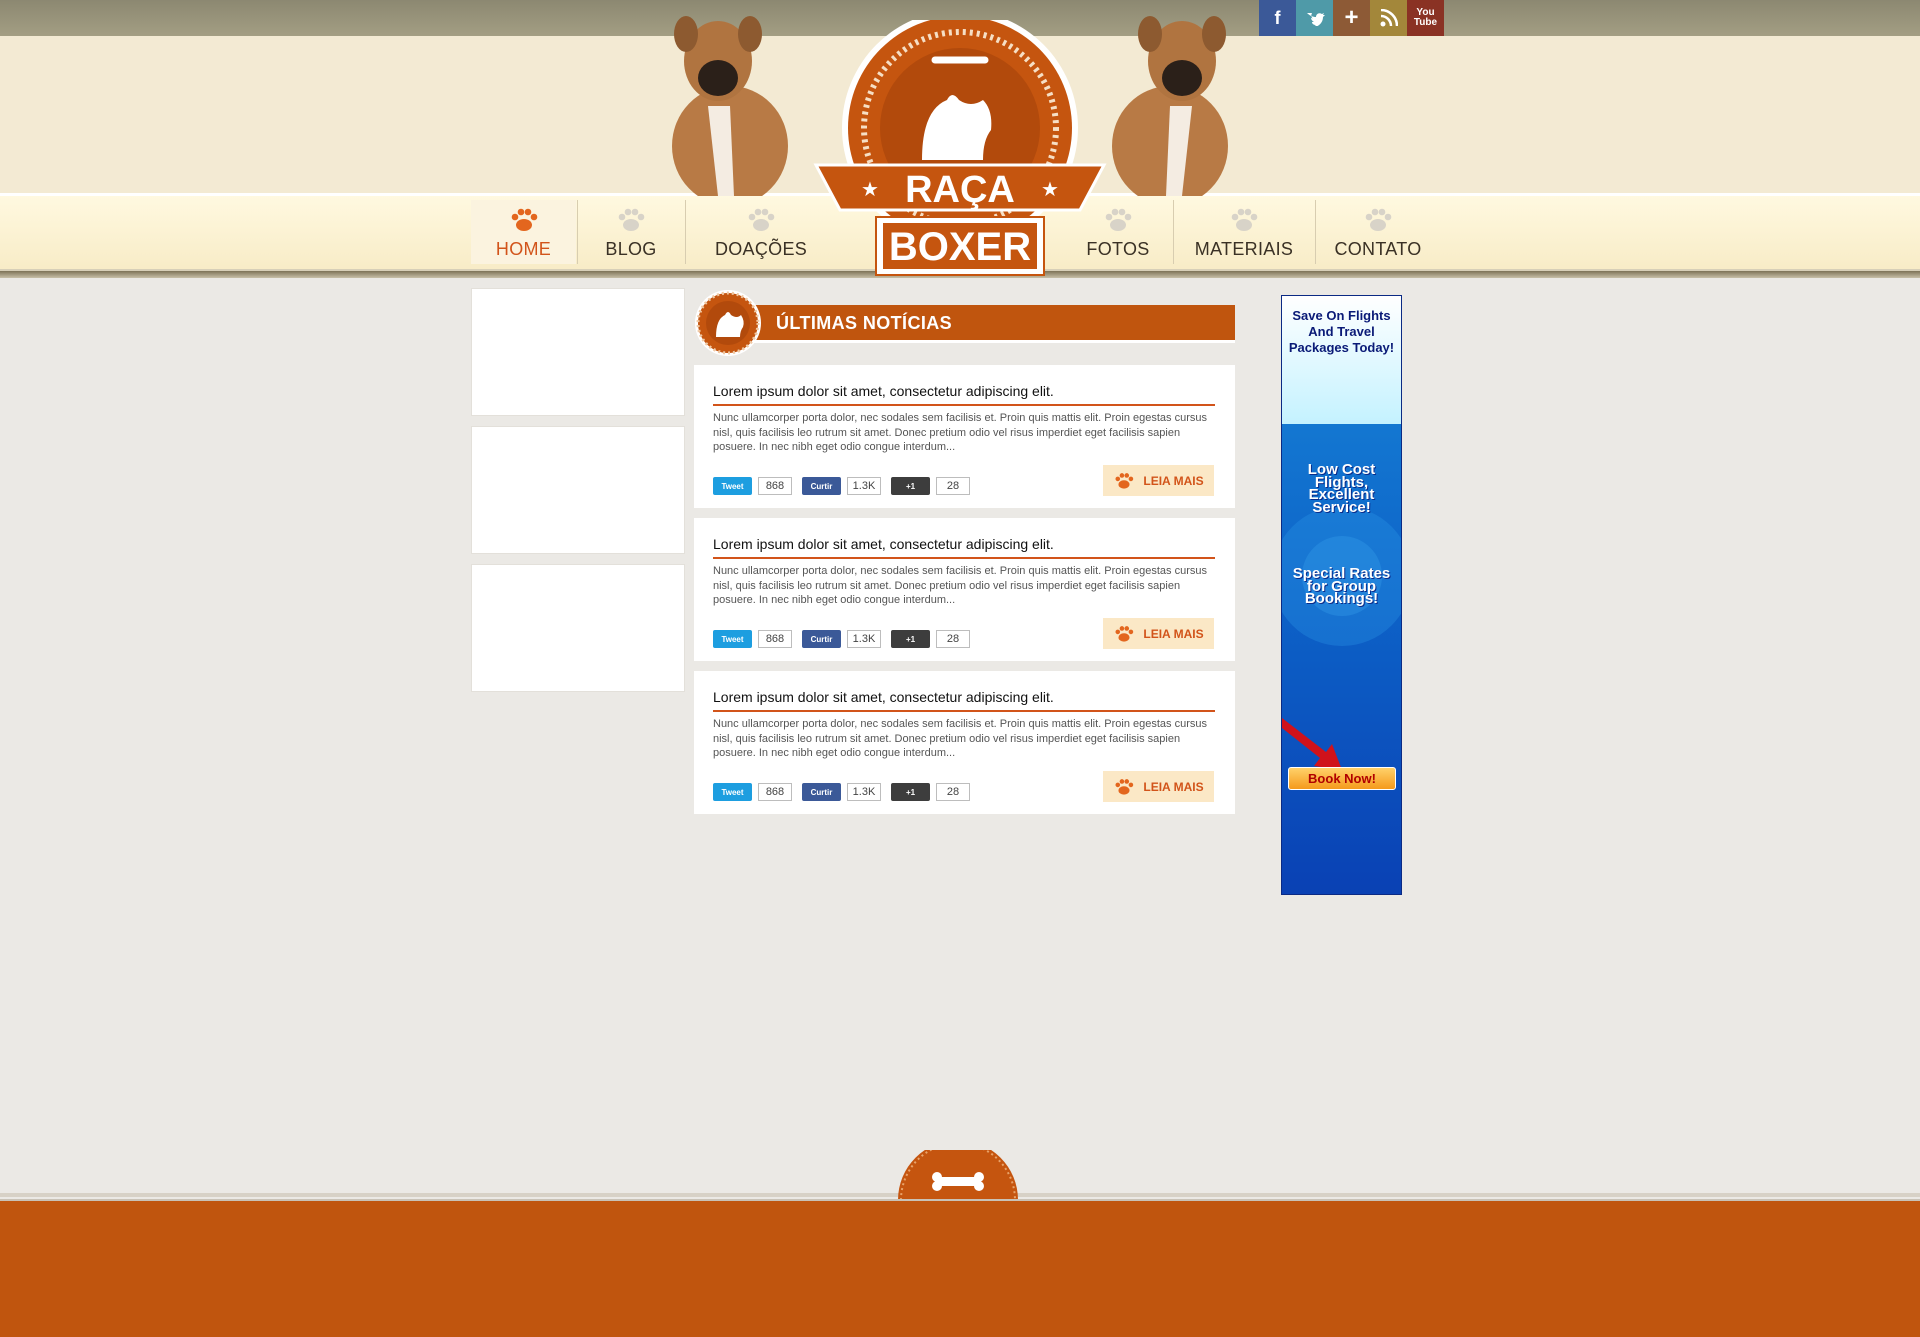  What do you see at coordinates (1341, 586) in the screenshot?
I see `ad-offer: Special Rates for Group Bookings!` at bounding box center [1341, 586].